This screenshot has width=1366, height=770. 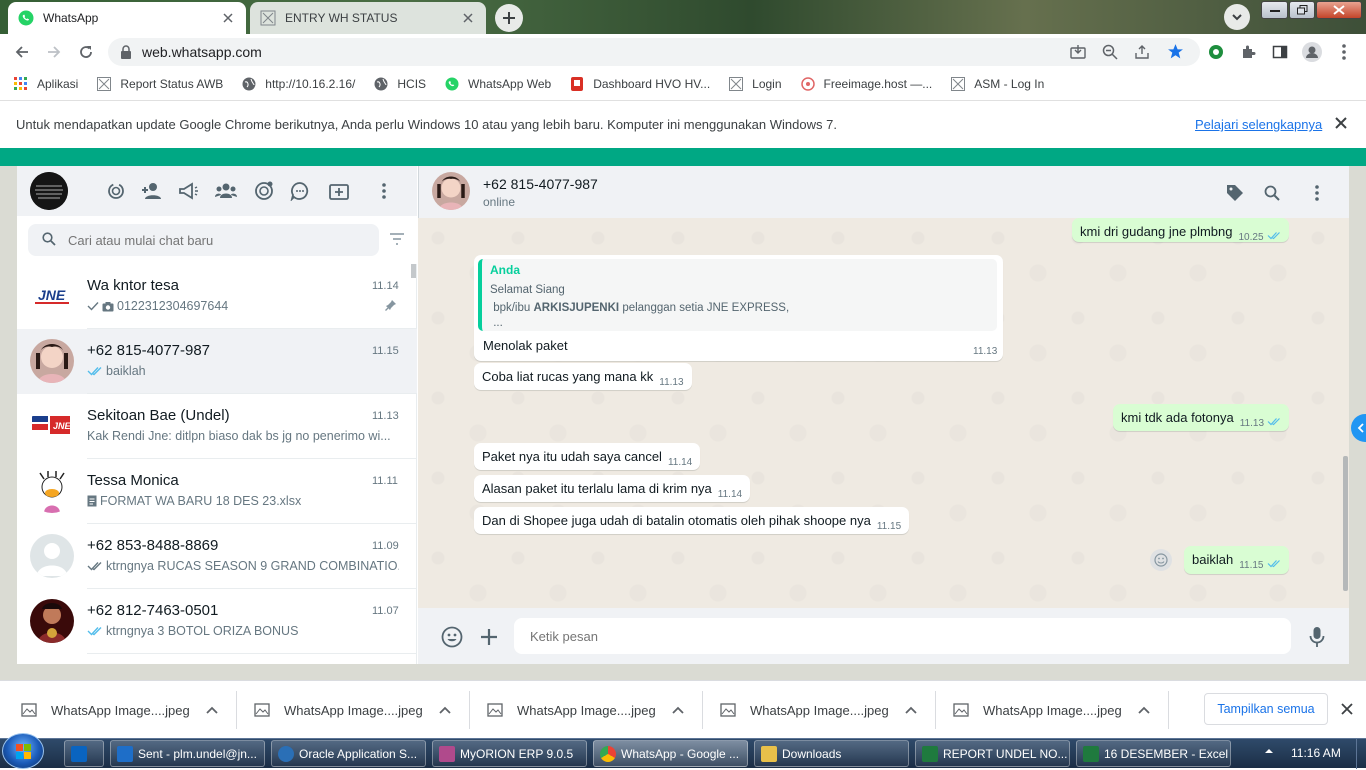 What do you see at coordinates (159, 84) in the screenshot?
I see `bookmark-report-status-awb: Report Status AWB` at bounding box center [159, 84].